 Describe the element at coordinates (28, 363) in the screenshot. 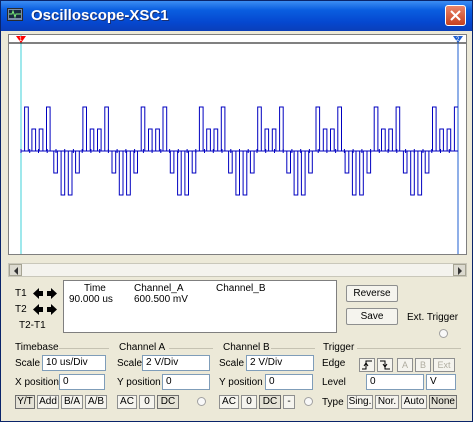

I see `timebase-scale-label: Scale` at that location.